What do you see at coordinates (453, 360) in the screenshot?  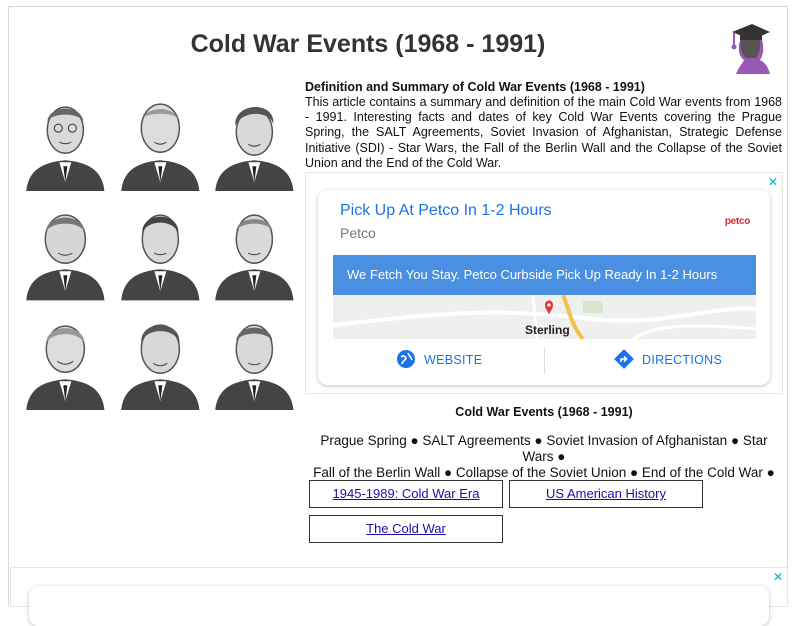 I see `ad-website-label: WEBSITE` at bounding box center [453, 360].